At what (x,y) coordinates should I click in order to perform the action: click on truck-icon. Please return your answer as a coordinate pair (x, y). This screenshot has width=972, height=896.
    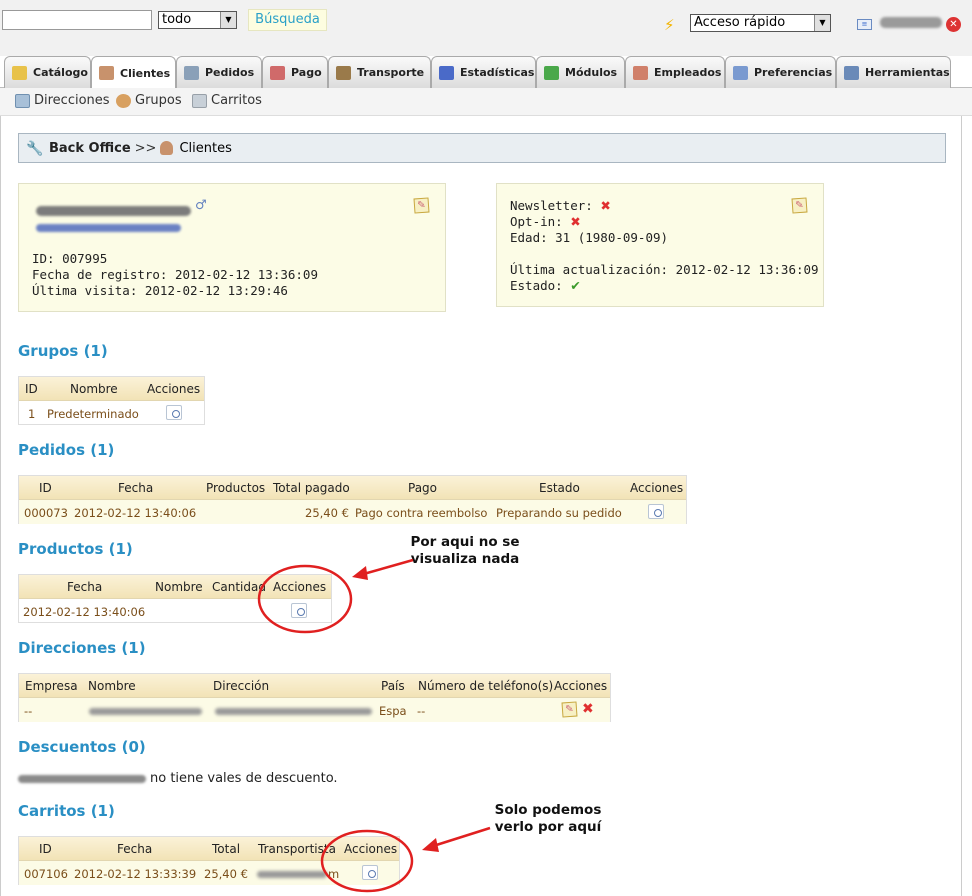
    Looking at the image, I should click on (343, 72).